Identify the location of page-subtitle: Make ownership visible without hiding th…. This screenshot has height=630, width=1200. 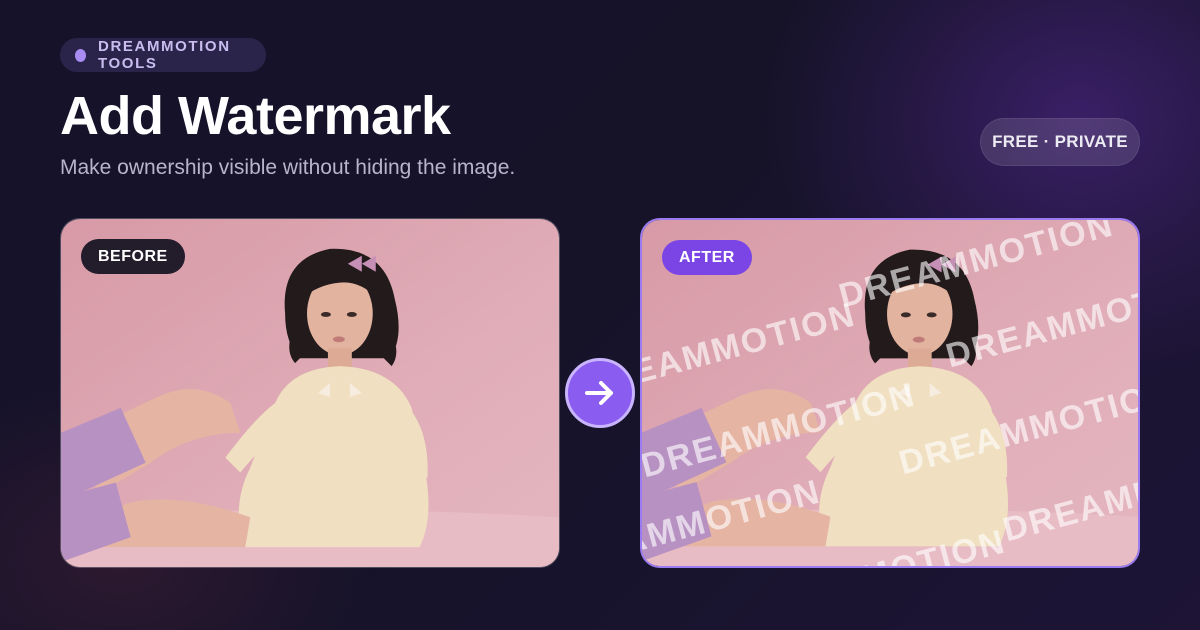
(288, 167).